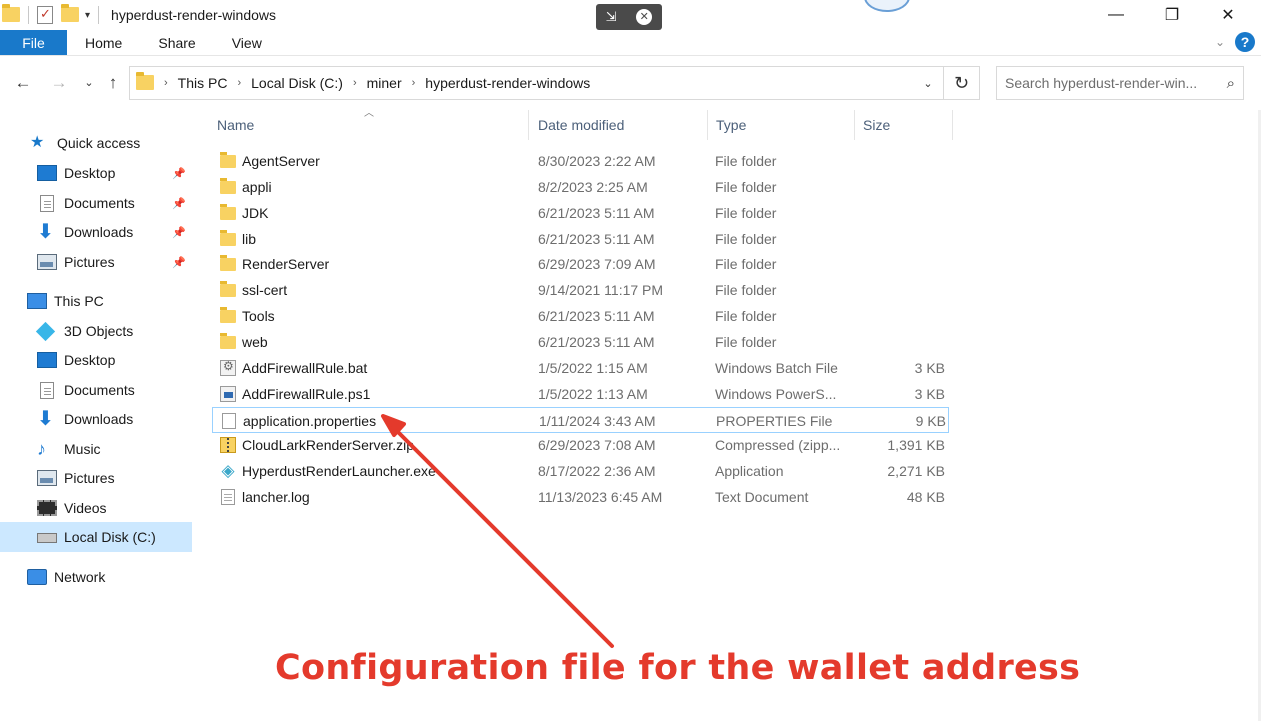  Describe the element at coordinates (930, 420) in the screenshot. I see `file-size: 9 KB` at that location.